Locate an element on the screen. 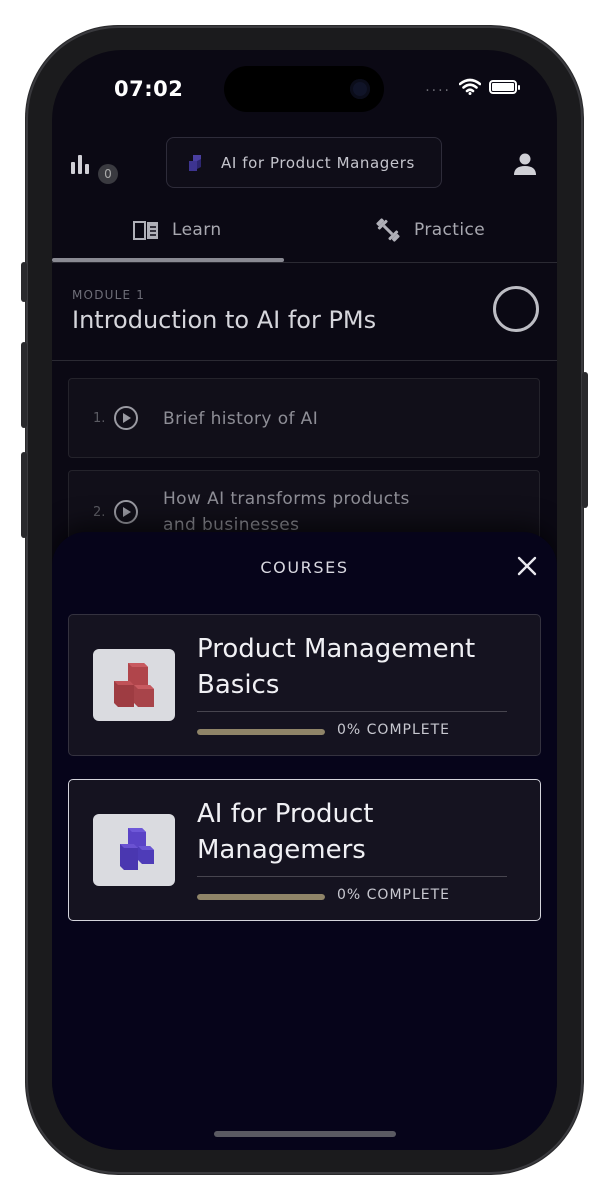  course-title: AI for Product Managemers is located at coordinates (357, 832).